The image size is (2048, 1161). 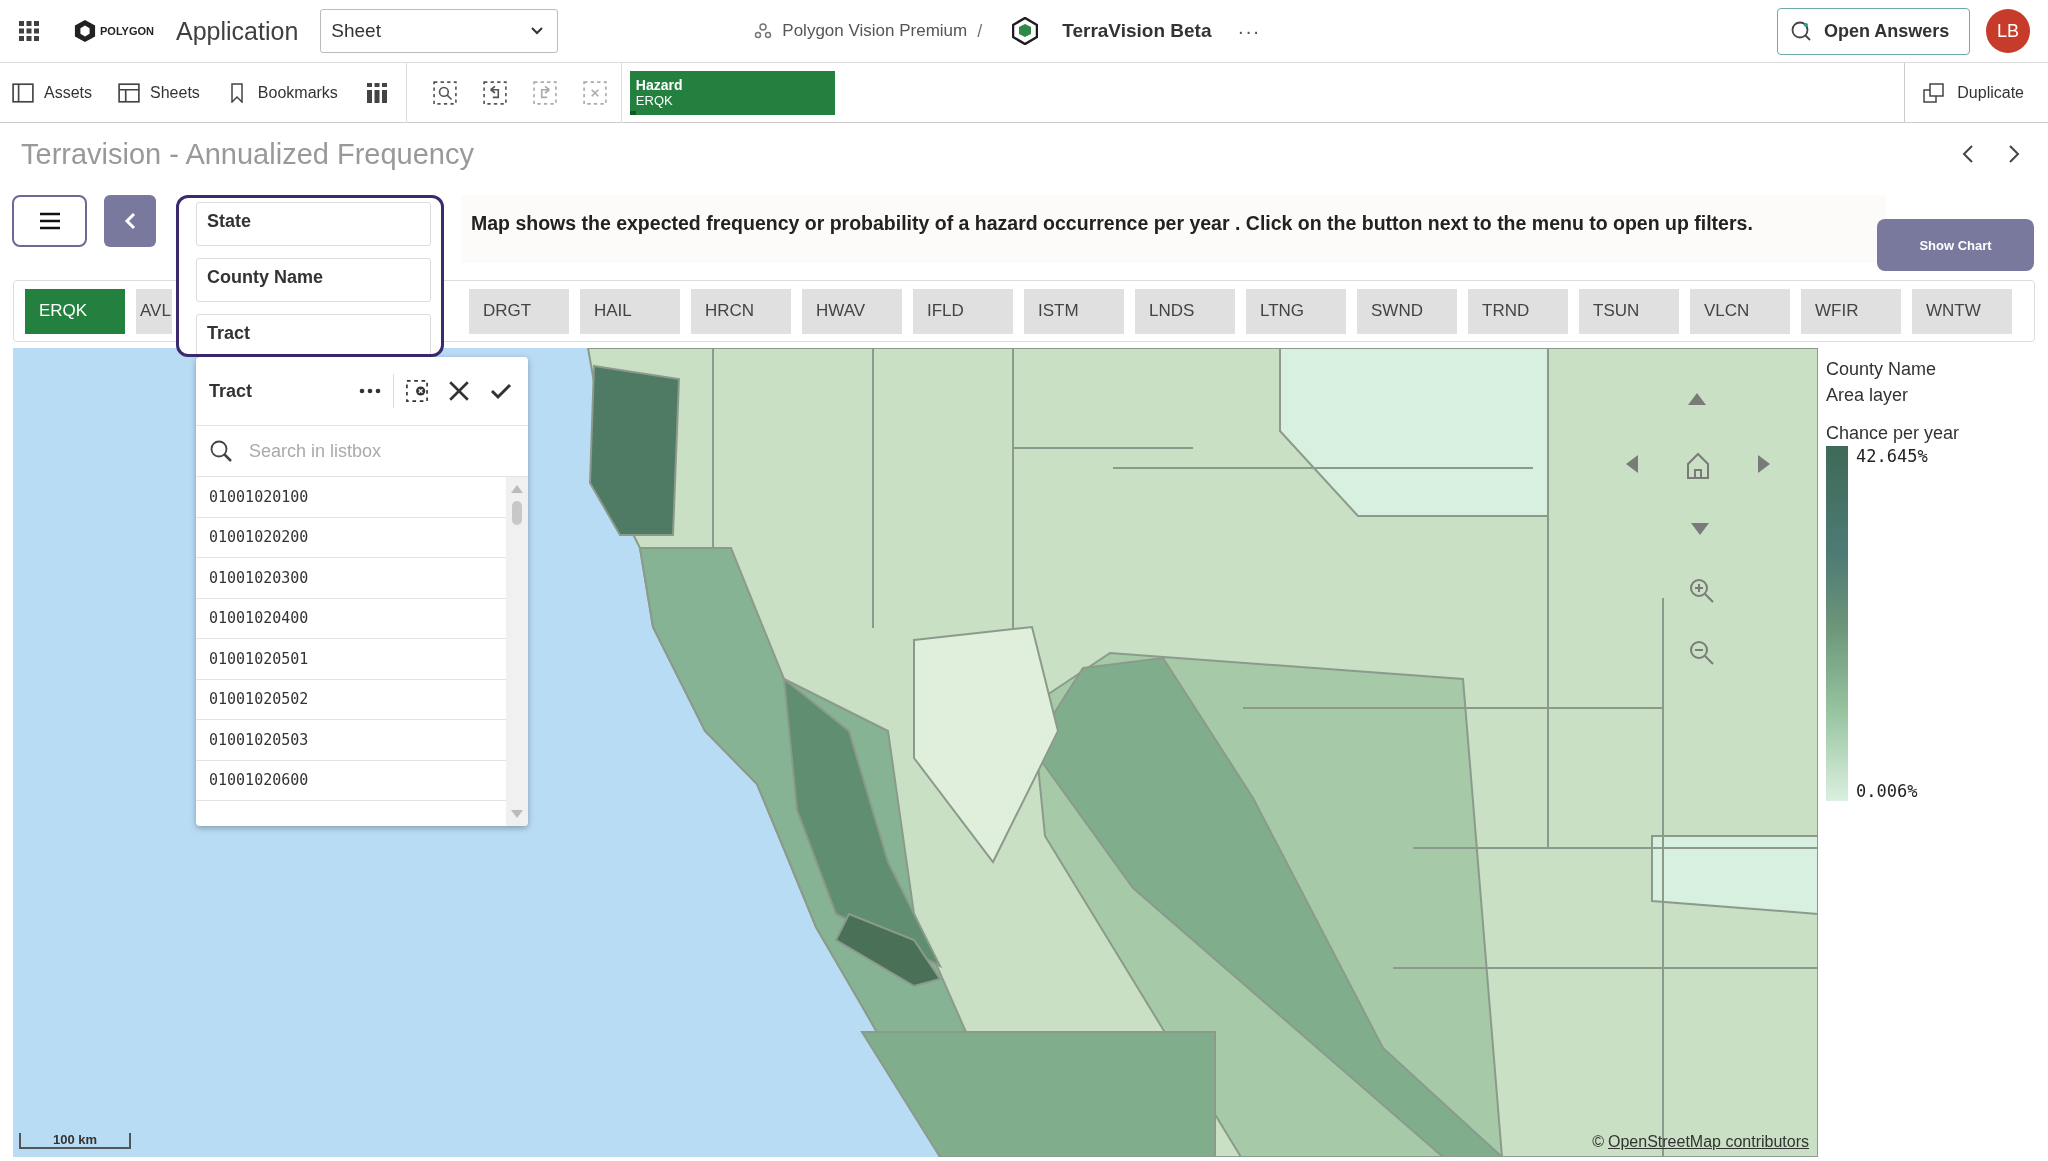 I want to click on smart-search-icon, so click(x=444, y=92).